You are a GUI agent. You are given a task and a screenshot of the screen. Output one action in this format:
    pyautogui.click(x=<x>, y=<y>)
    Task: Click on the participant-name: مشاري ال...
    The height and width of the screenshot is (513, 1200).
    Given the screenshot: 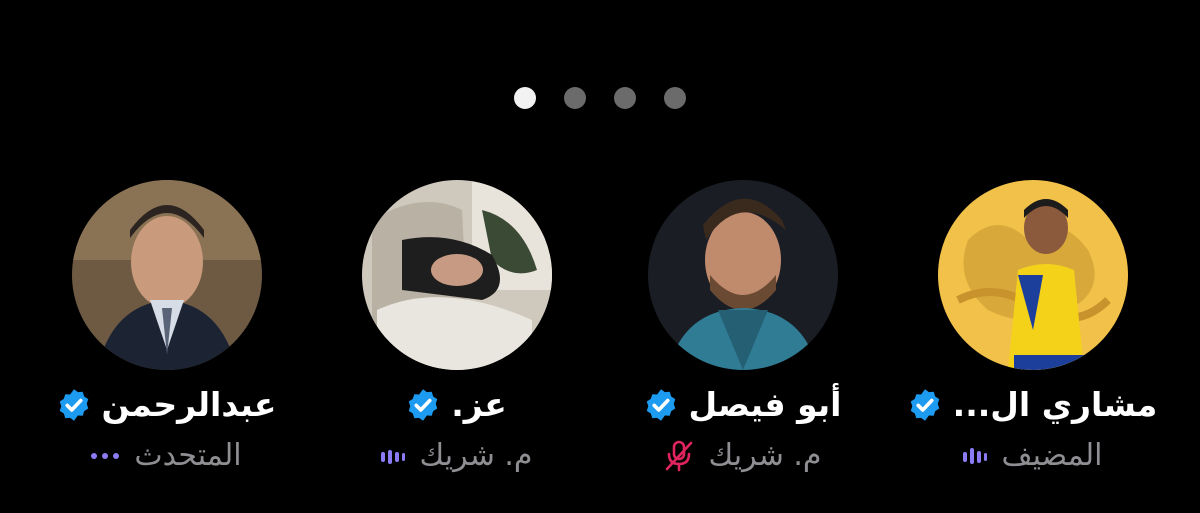 What is the action you would take?
    pyautogui.click(x=1055, y=404)
    